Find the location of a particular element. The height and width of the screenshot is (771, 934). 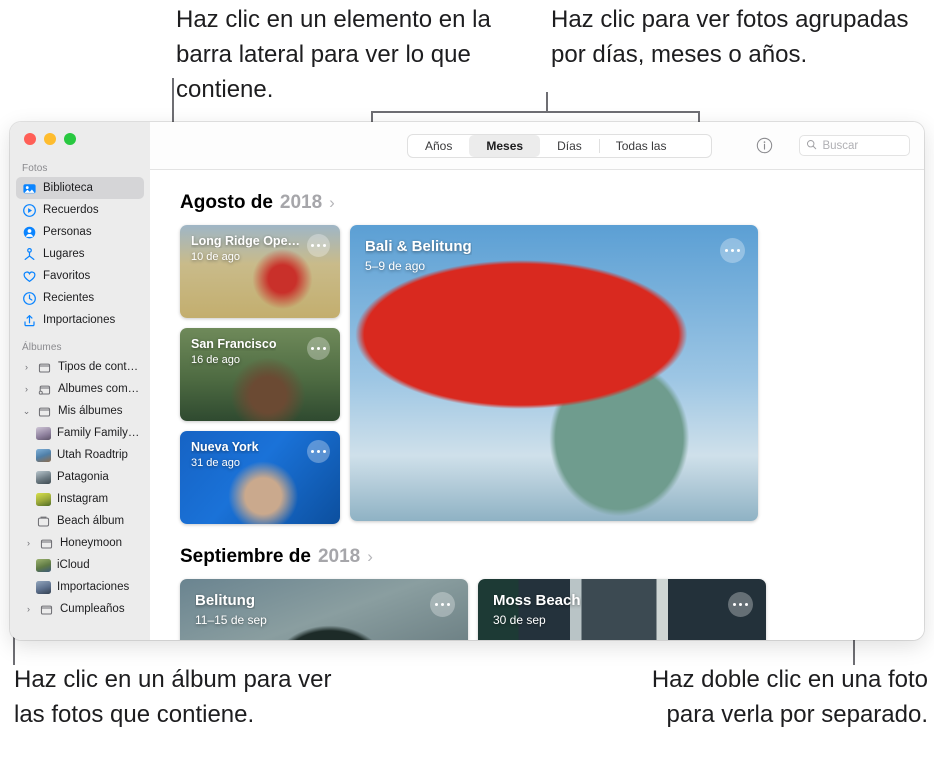

sidebar-item-mis-albumes: ⌄ Mis álbumes is located at coordinates (80, 411).